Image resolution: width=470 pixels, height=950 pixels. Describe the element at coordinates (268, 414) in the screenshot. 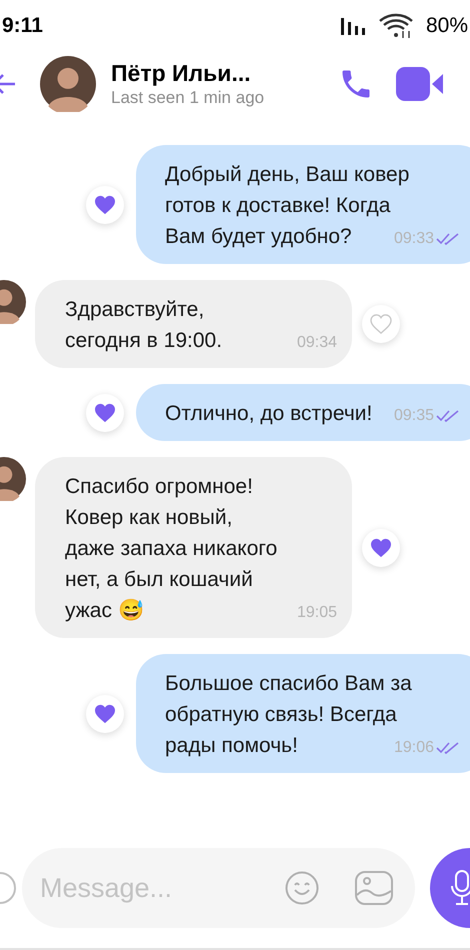

I see `message-text: Отлично, до встречи!` at that location.